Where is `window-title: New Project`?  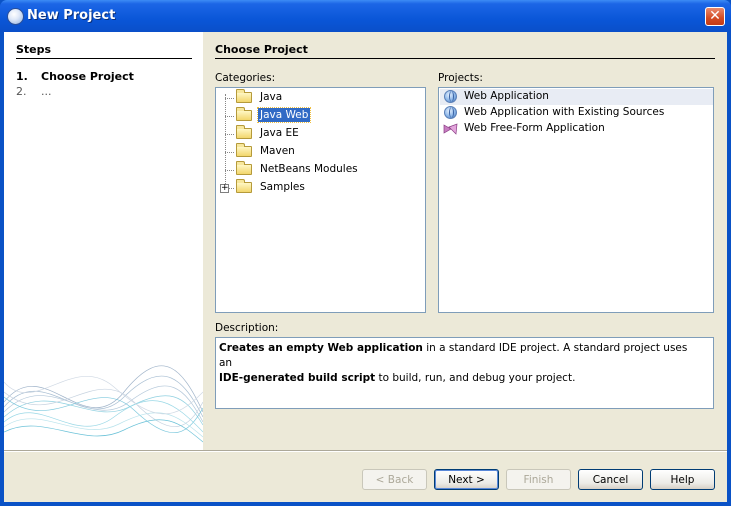 window-title: New Project is located at coordinates (71, 15).